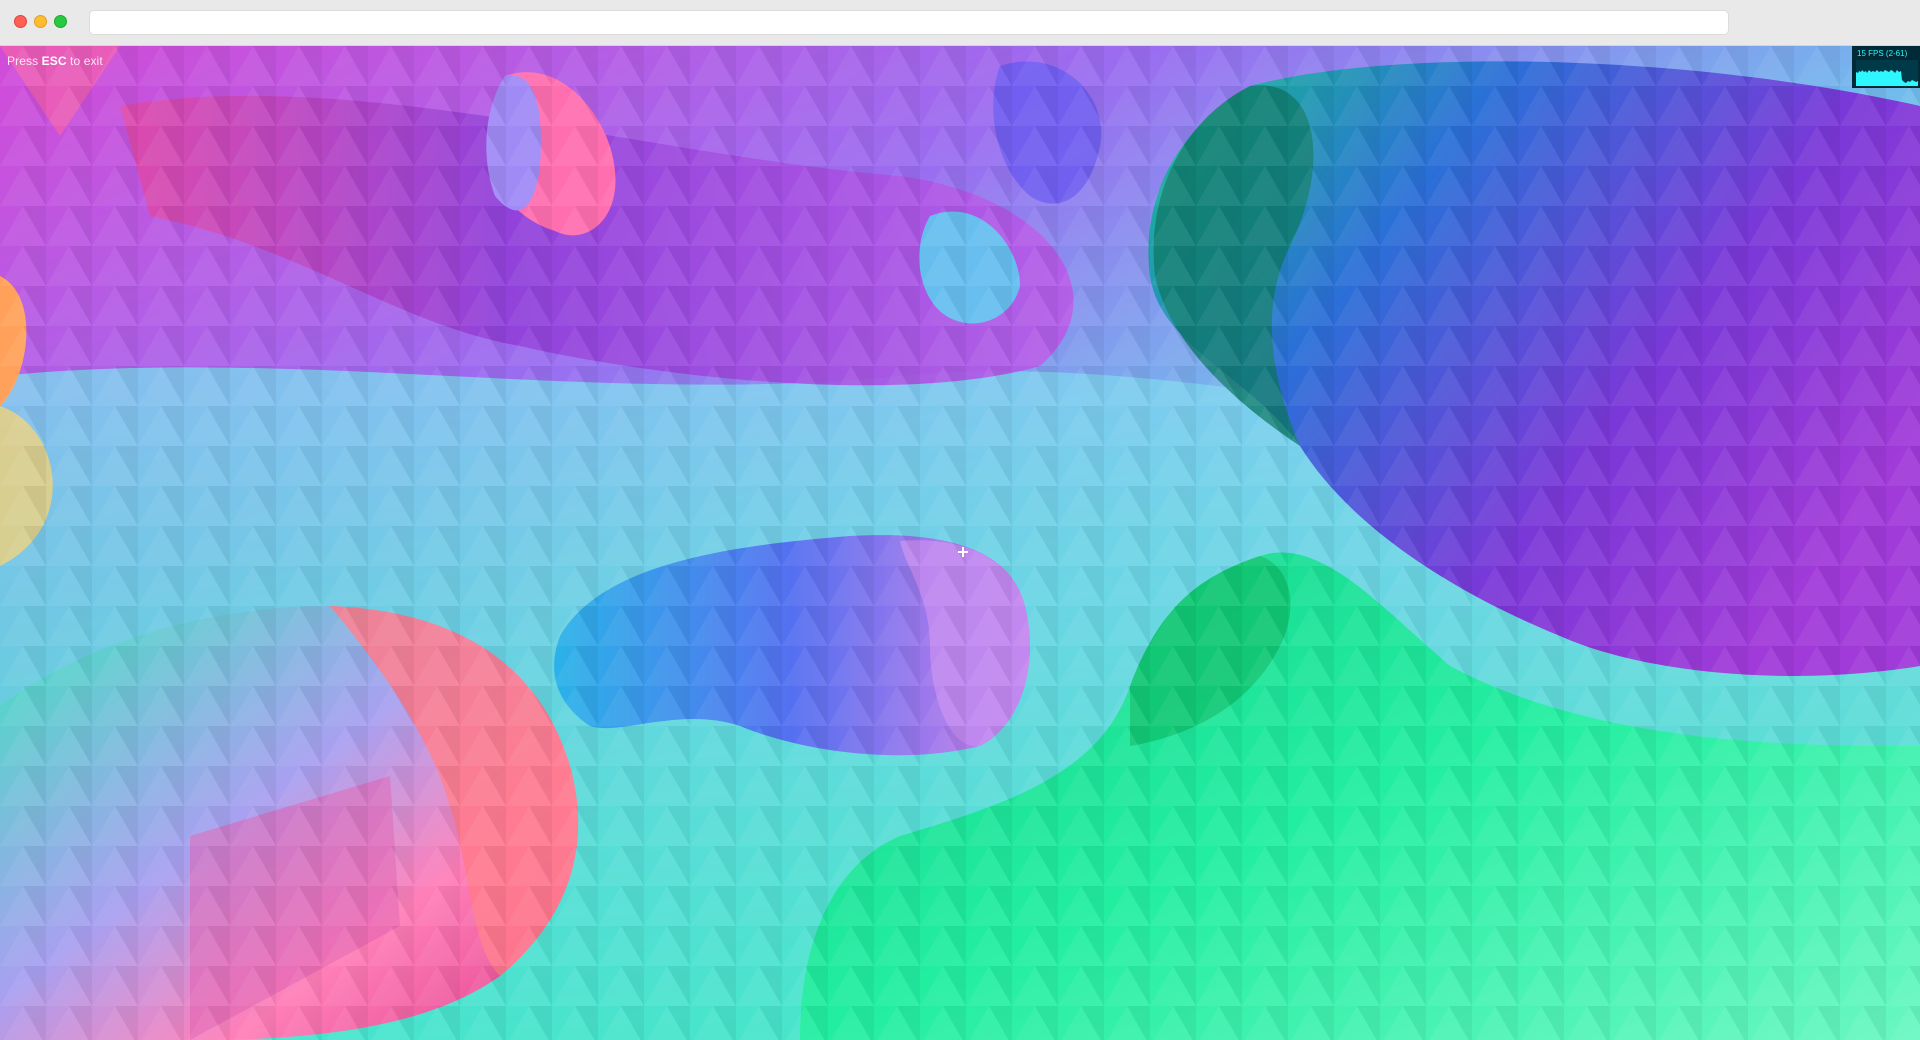  I want to click on fps-graph, so click(1887, 73).